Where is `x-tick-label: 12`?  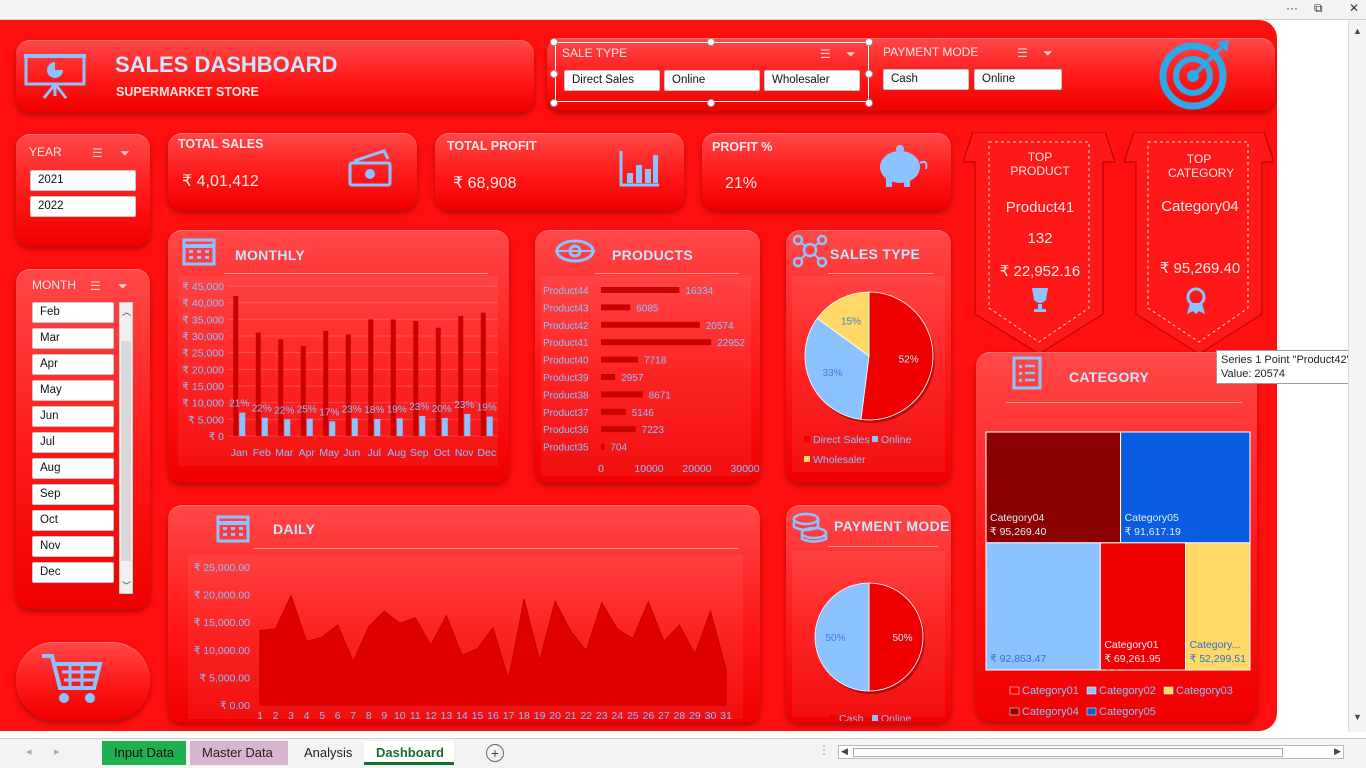
x-tick-label: 12 is located at coordinates (431, 715).